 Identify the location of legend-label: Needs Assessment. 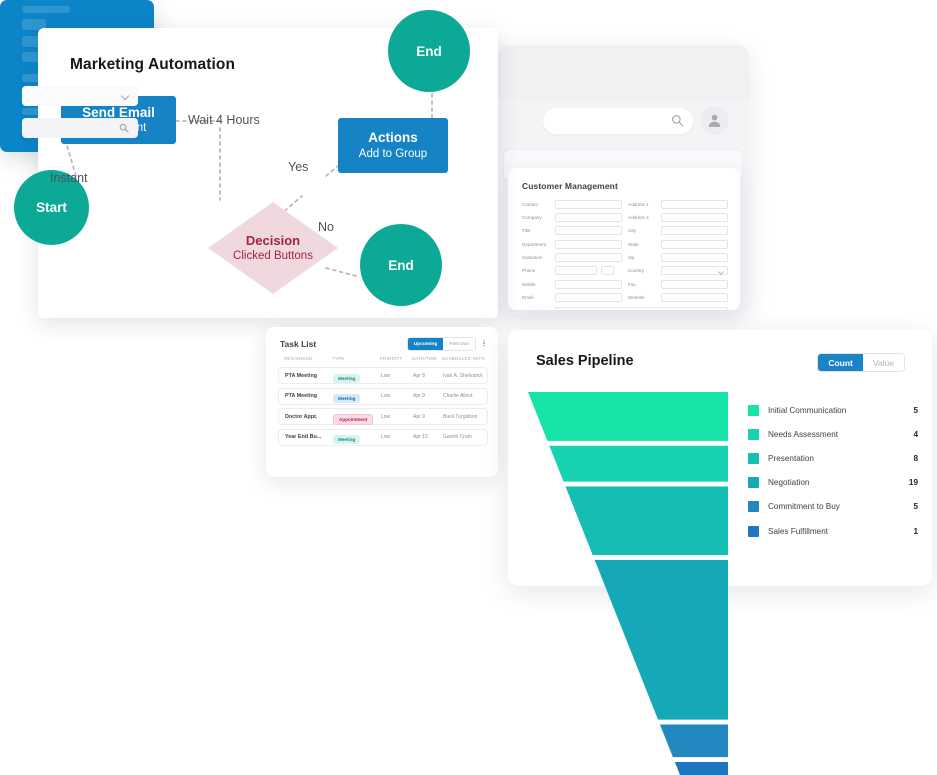
(803, 434).